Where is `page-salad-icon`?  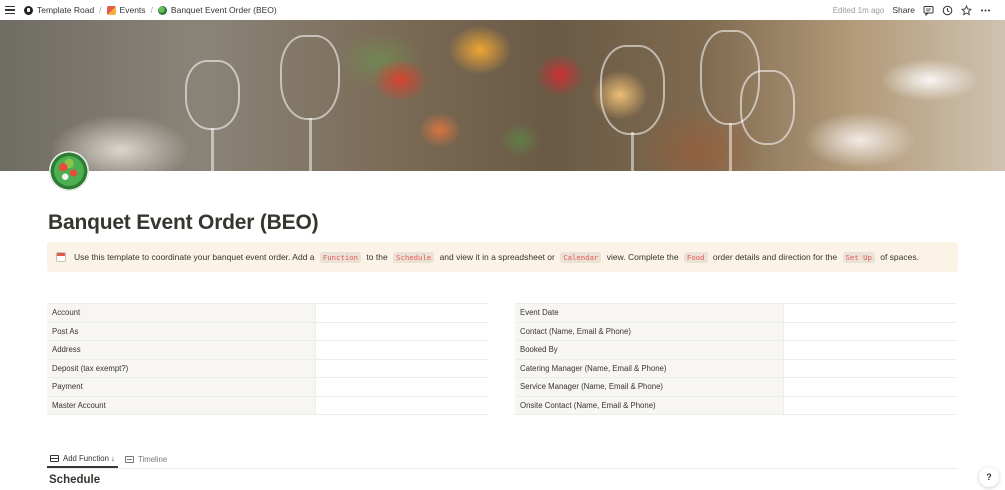 page-salad-icon is located at coordinates (69, 171).